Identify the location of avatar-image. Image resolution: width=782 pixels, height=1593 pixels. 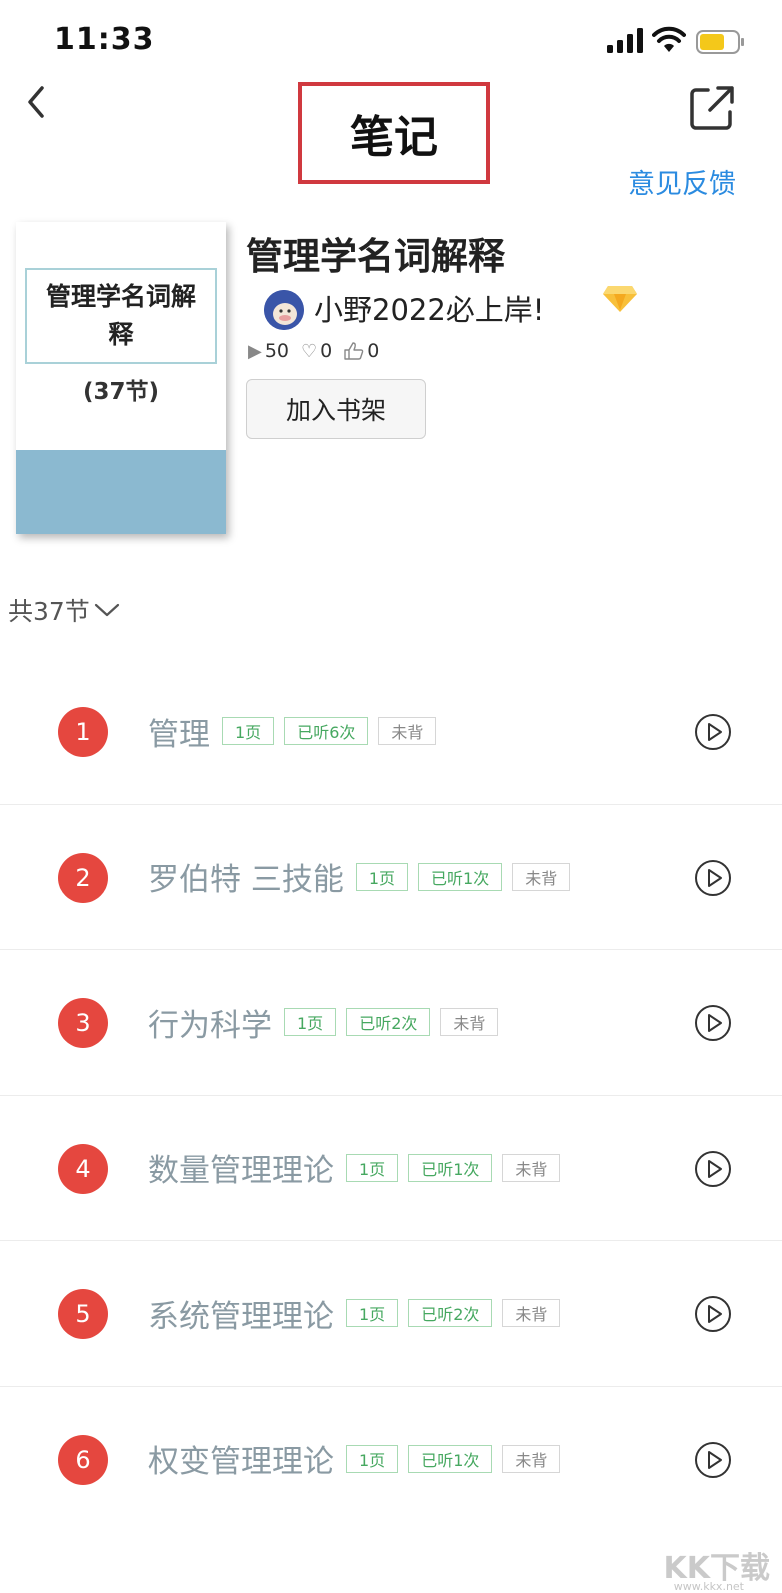
(284, 310).